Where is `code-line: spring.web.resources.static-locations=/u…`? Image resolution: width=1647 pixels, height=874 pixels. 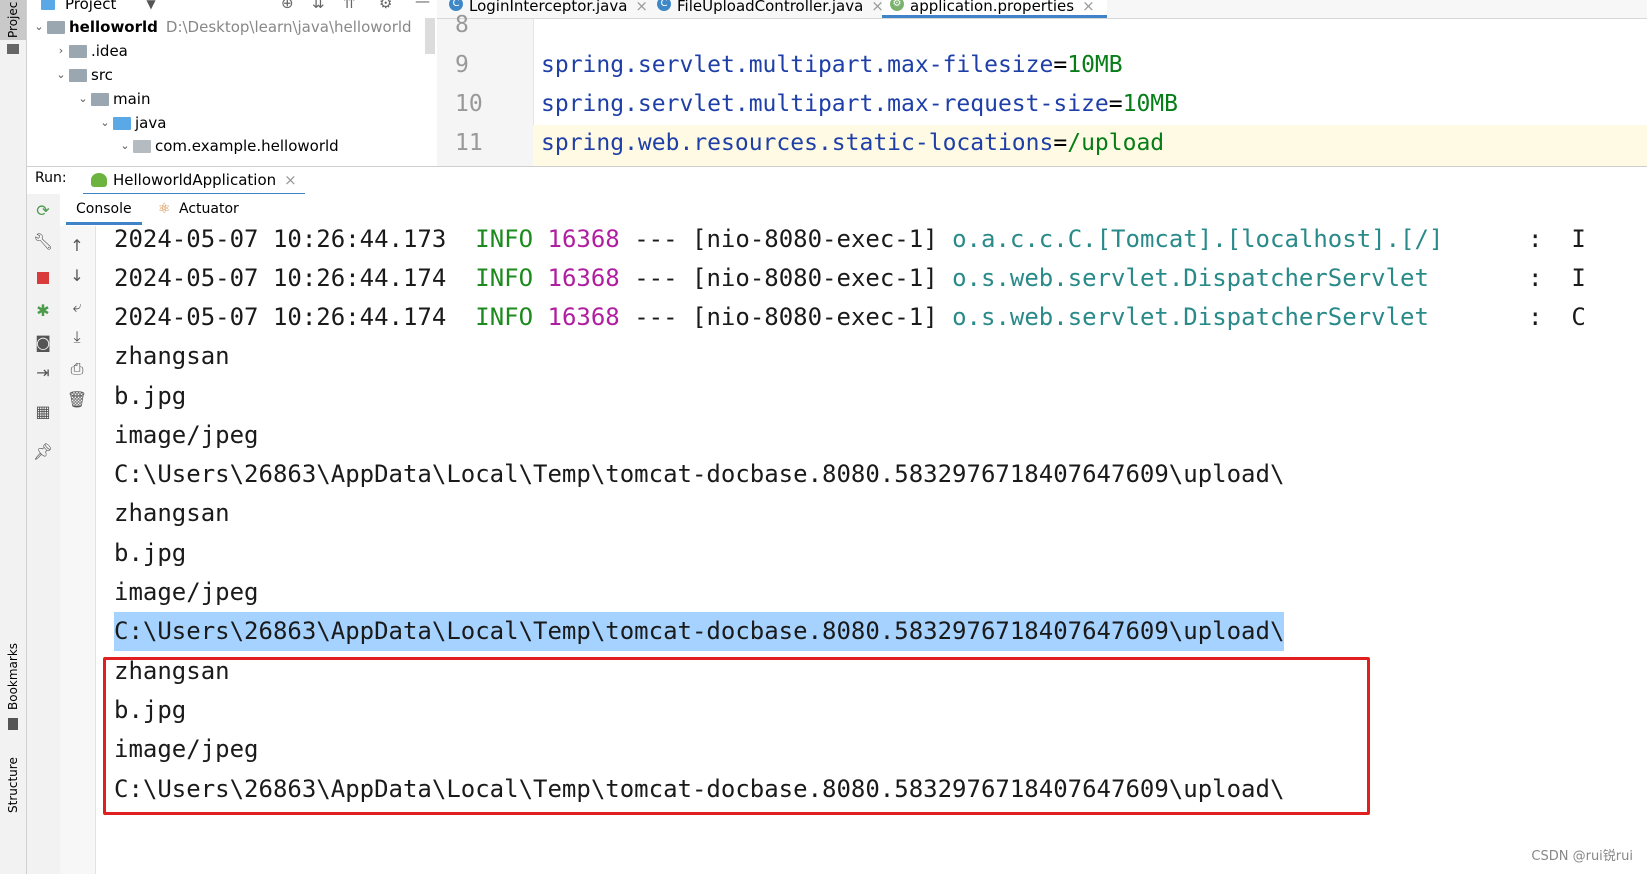 code-line: spring.web.resources.static-locations=/u… is located at coordinates (852, 143).